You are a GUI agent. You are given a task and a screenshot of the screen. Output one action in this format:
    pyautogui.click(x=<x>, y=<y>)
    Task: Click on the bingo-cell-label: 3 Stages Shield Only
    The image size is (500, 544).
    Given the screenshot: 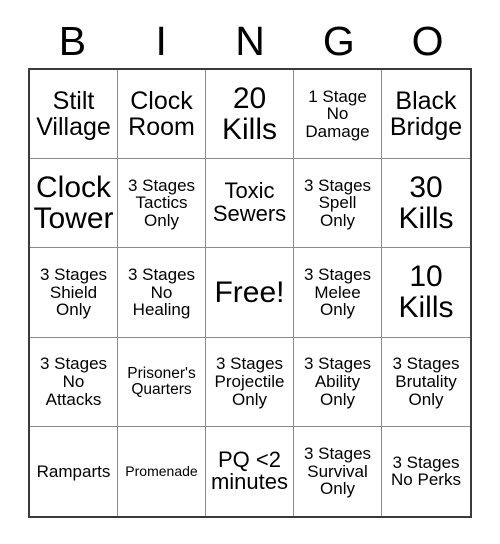 What is the action you would take?
    pyautogui.click(x=73, y=292)
    